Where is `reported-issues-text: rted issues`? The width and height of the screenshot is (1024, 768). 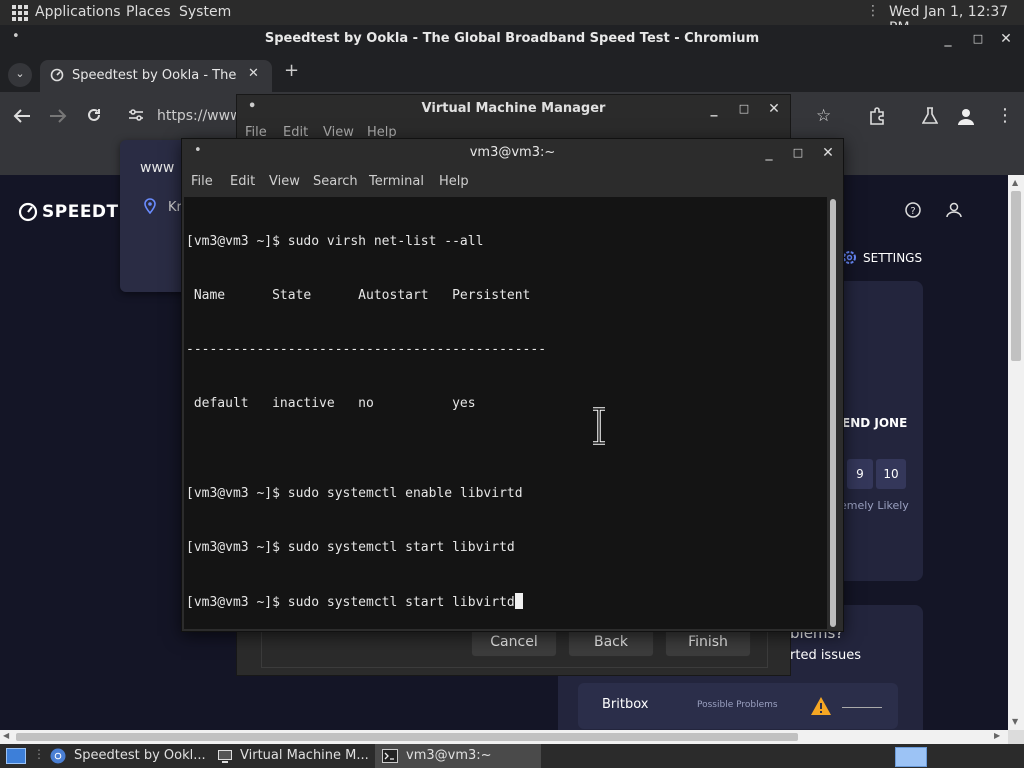
reported-issues-text: rted issues is located at coordinates (825, 655).